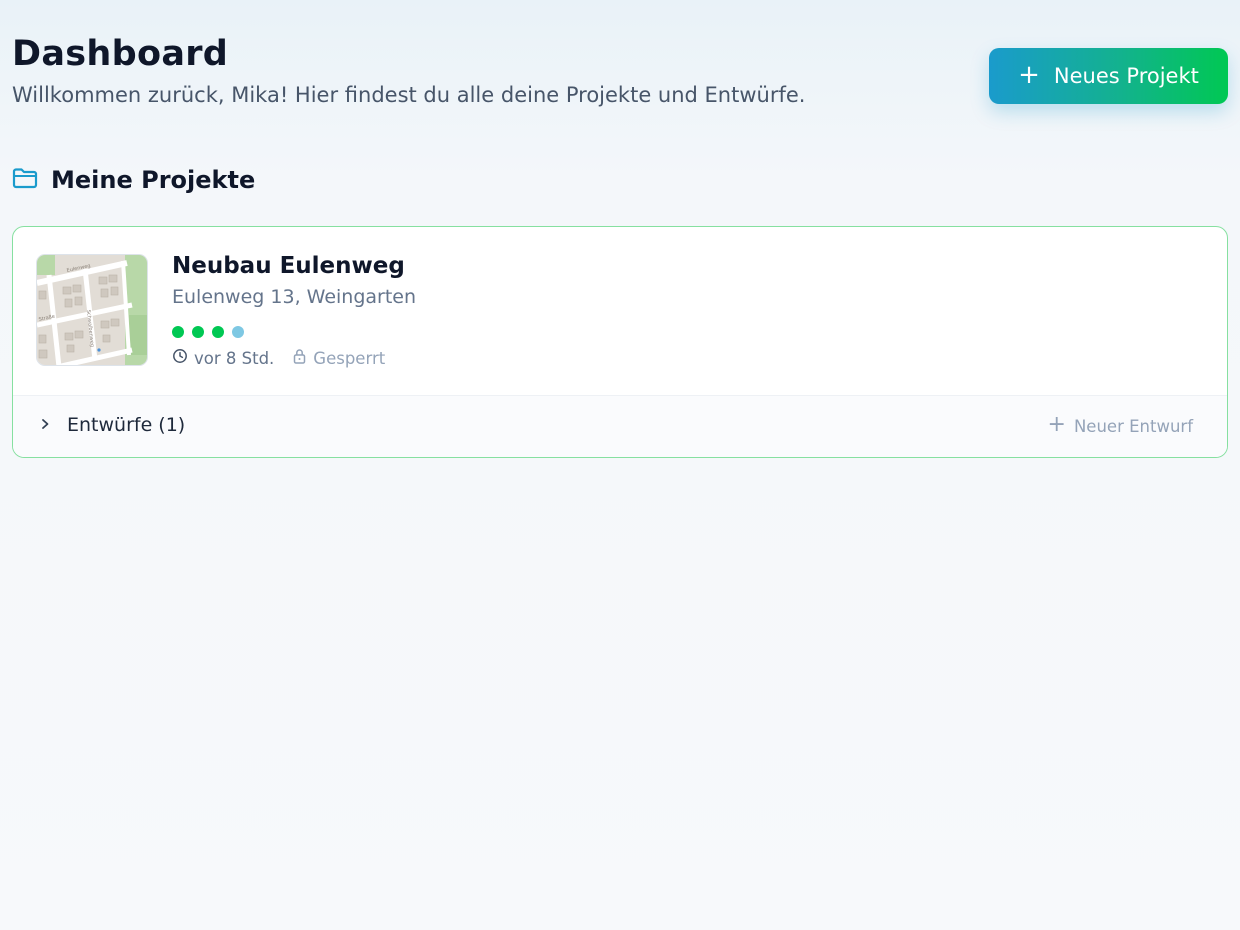 The image size is (1240, 930). I want to click on project-name: Neubau Eulenweg, so click(288, 266).